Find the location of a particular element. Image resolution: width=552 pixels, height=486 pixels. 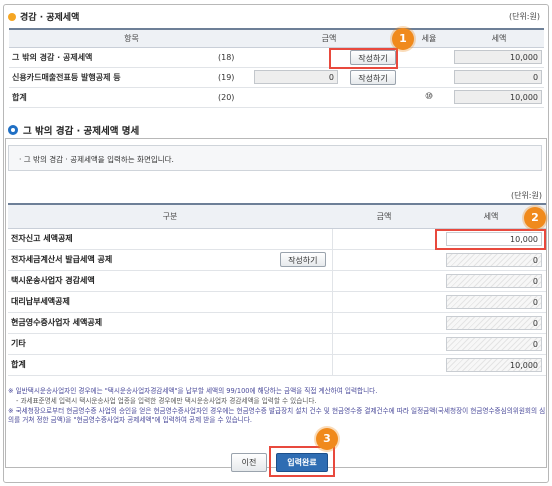

row-label: 그 밖의 경감 · 공제세액 is located at coordinates (111, 57).